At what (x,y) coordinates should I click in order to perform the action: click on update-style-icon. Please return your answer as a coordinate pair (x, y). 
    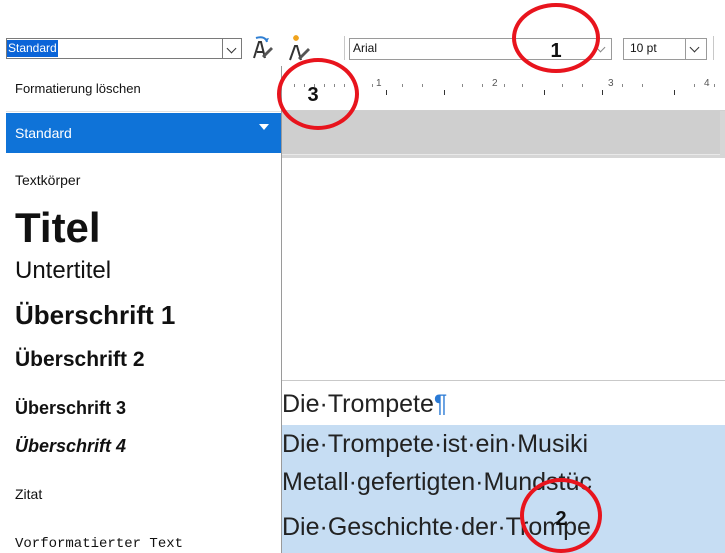
    Looking at the image, I should click on (262, 48).